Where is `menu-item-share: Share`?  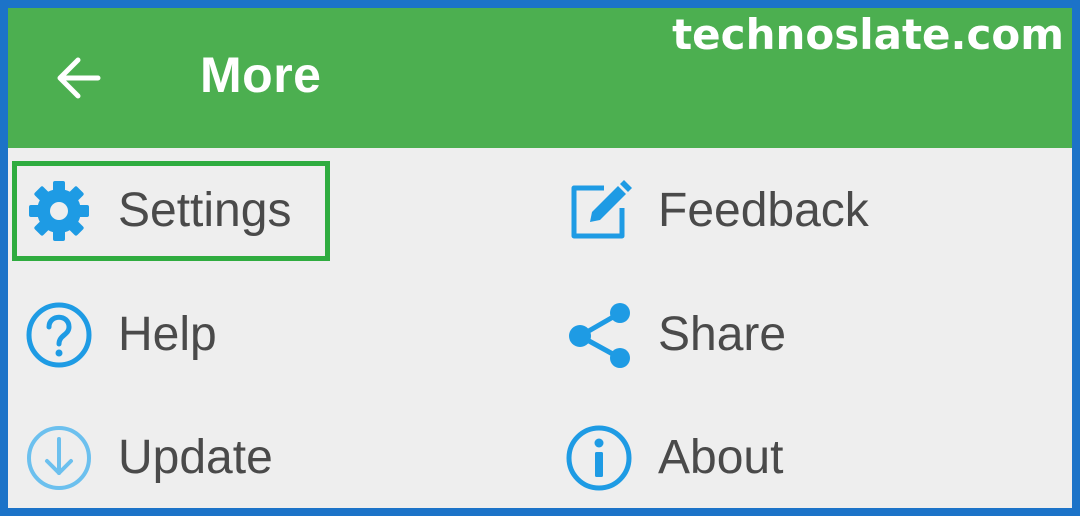 menu-item-share: Share is located at coordinates (675, 335).